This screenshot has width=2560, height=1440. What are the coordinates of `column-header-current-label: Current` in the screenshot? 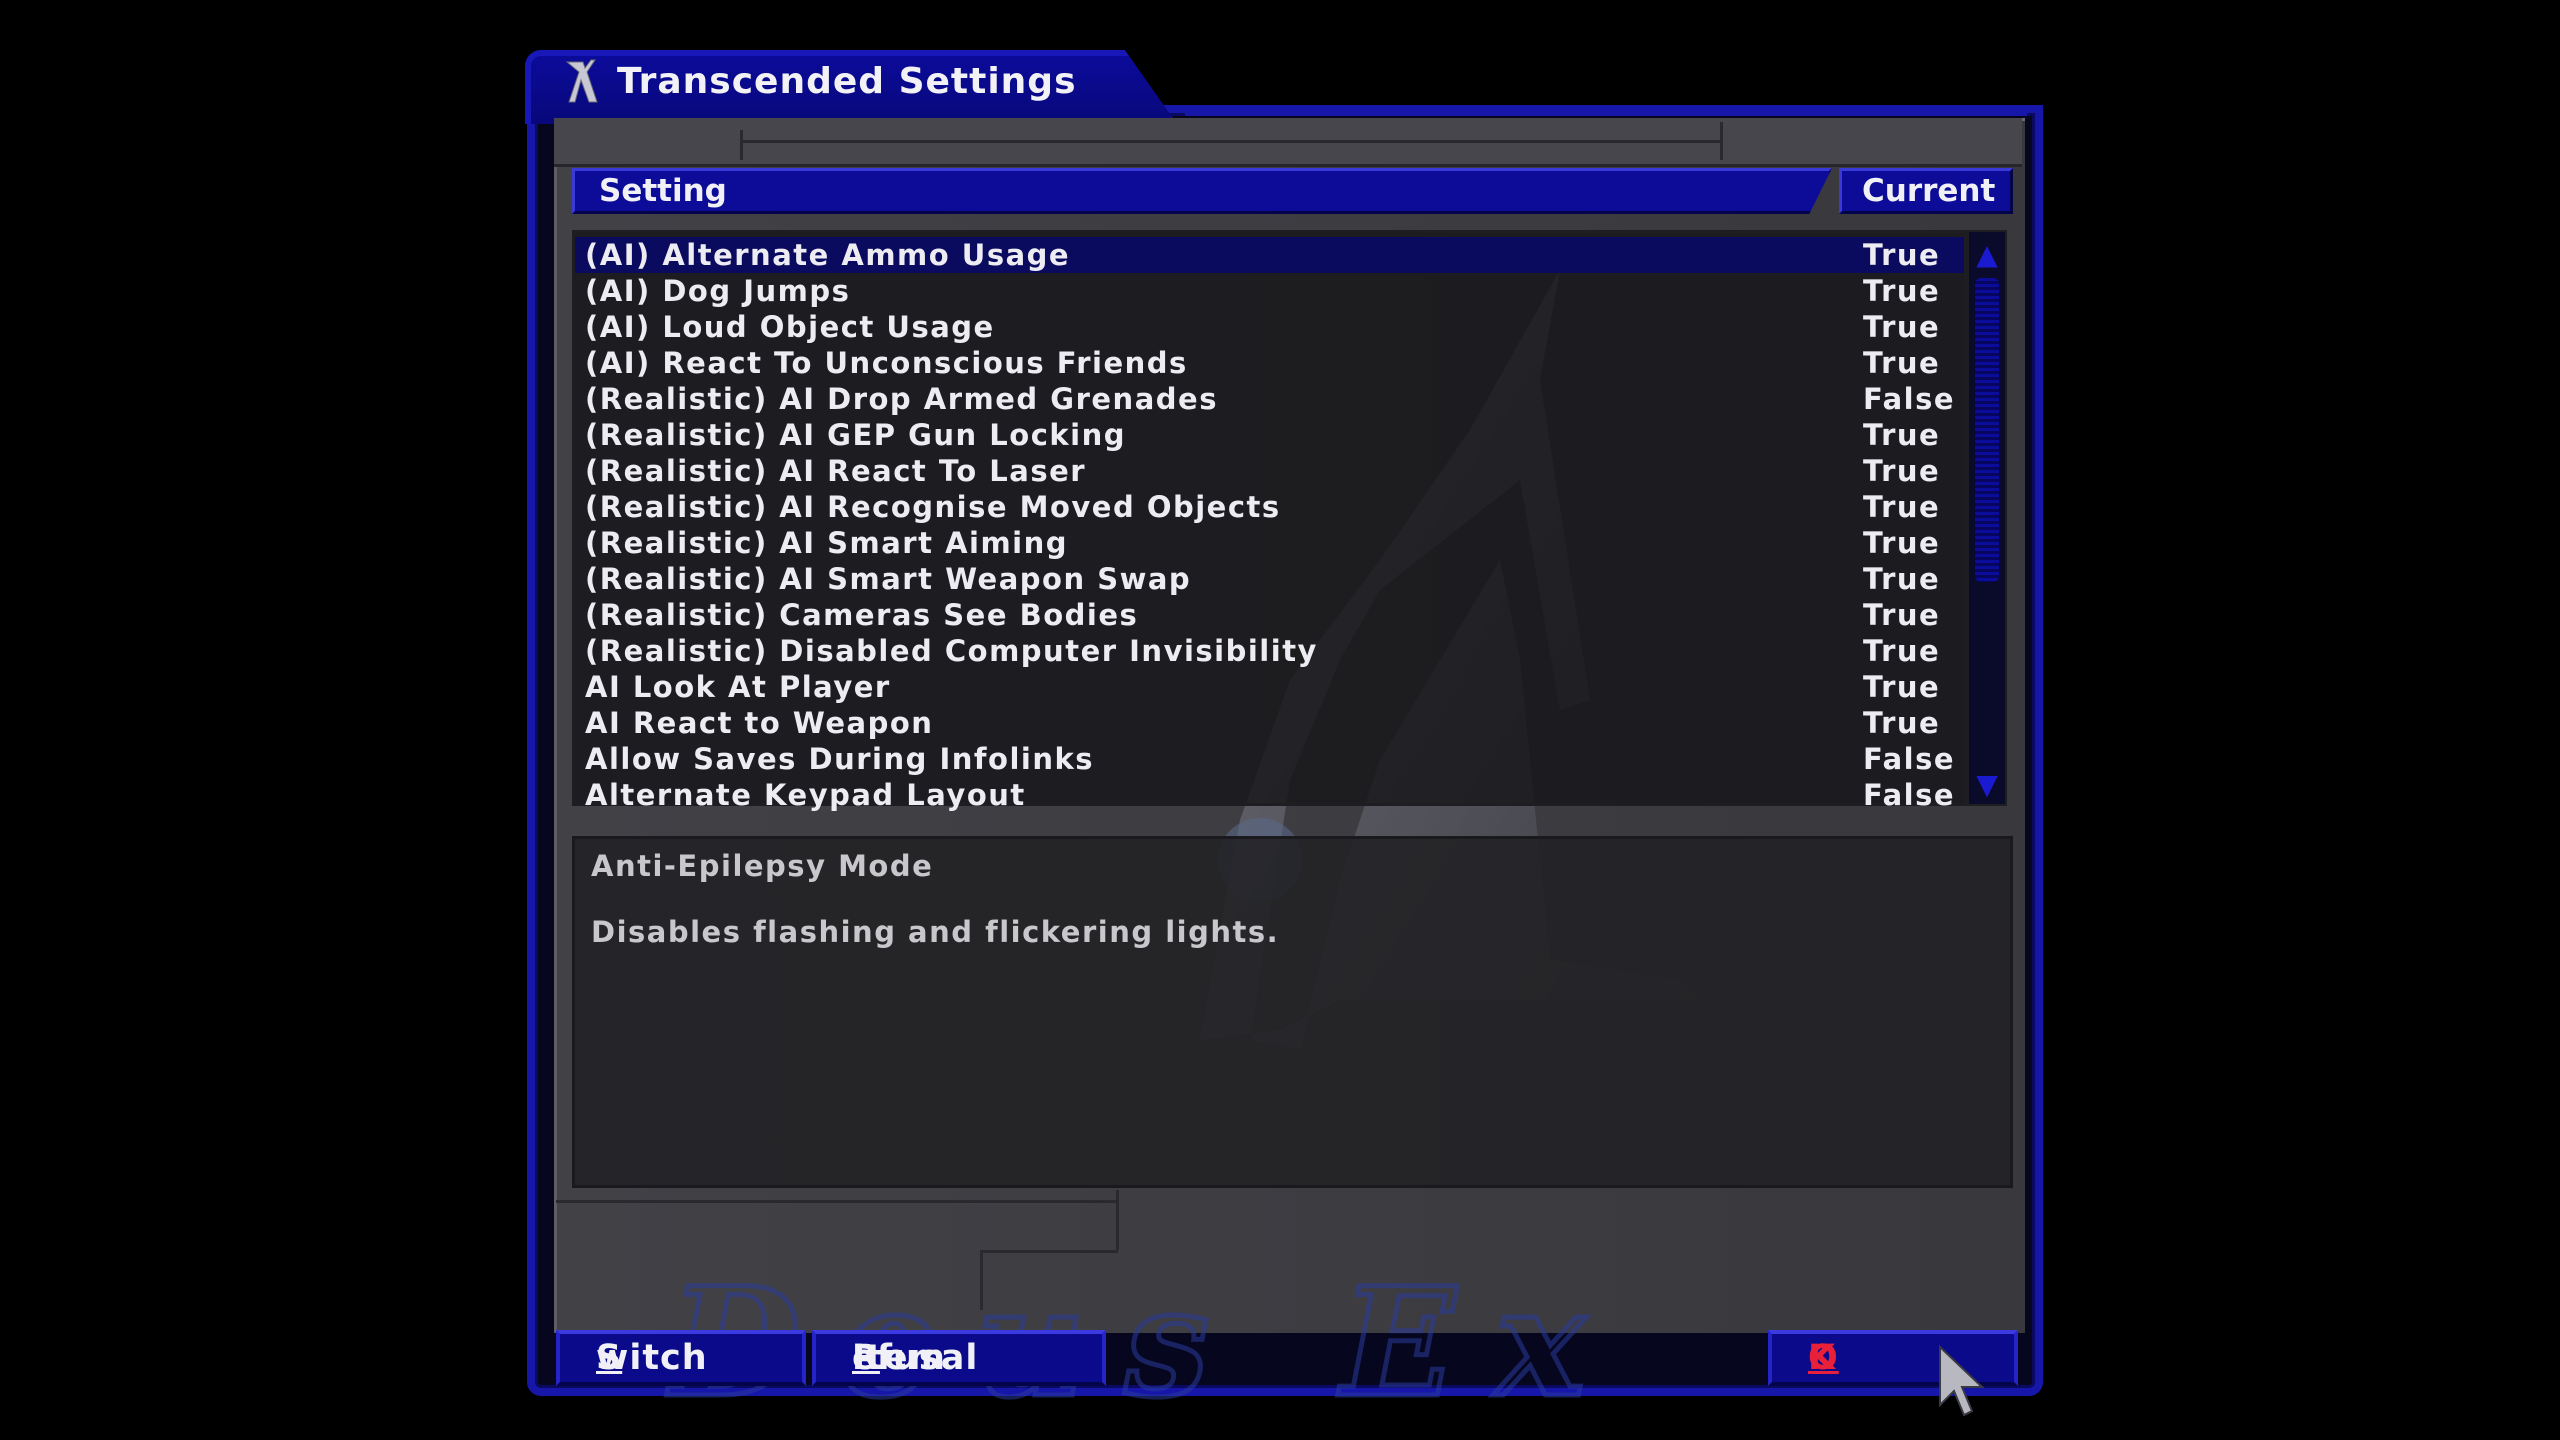 It's located at (1929, 191).